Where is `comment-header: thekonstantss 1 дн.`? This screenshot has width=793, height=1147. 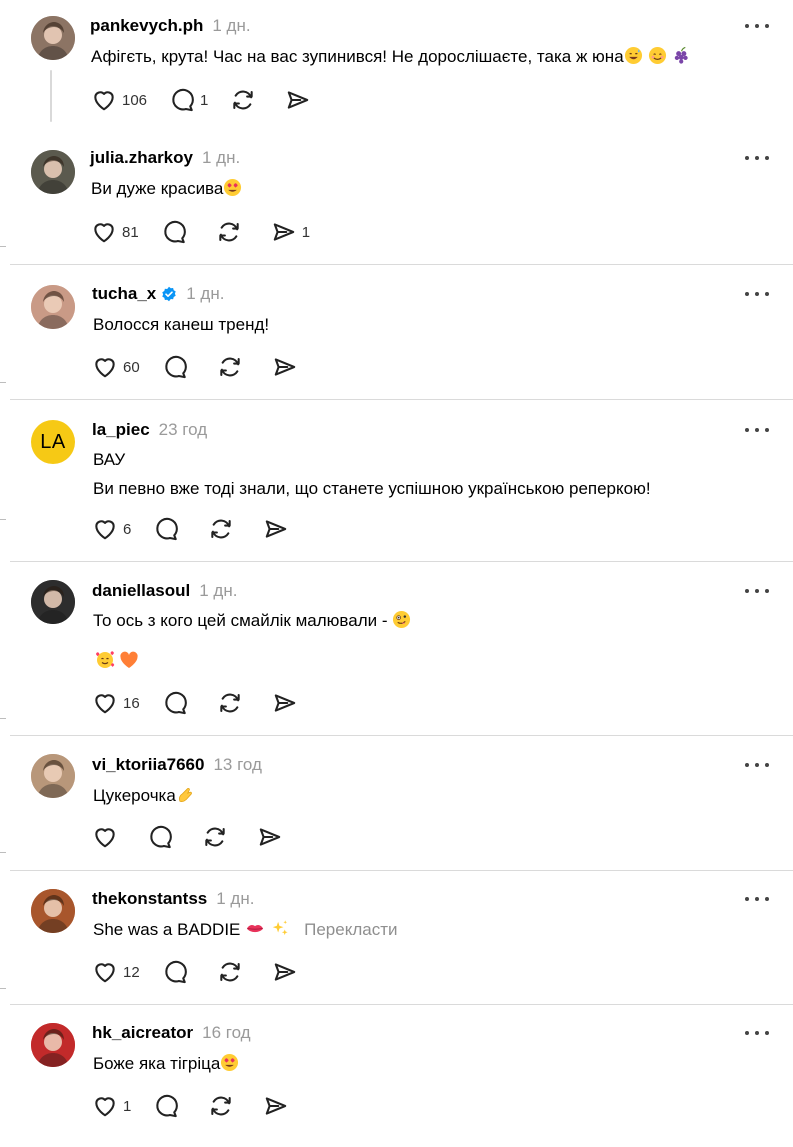
comment-header: thekonstantss 1 дн. is located at coordinates (173, 899).